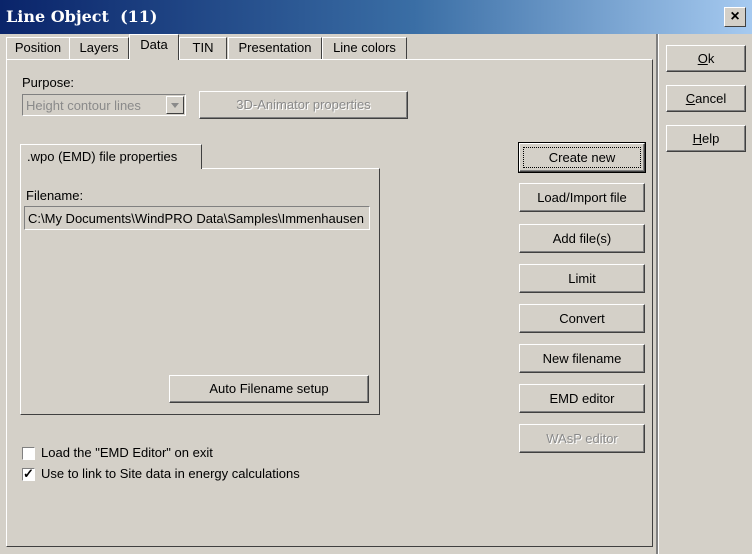 The image size is (752, 554). What do you see at coordinates (82, 16) in the screenshot?
I see `window-title: Line Object (11)` at bounding box center [82, 16].